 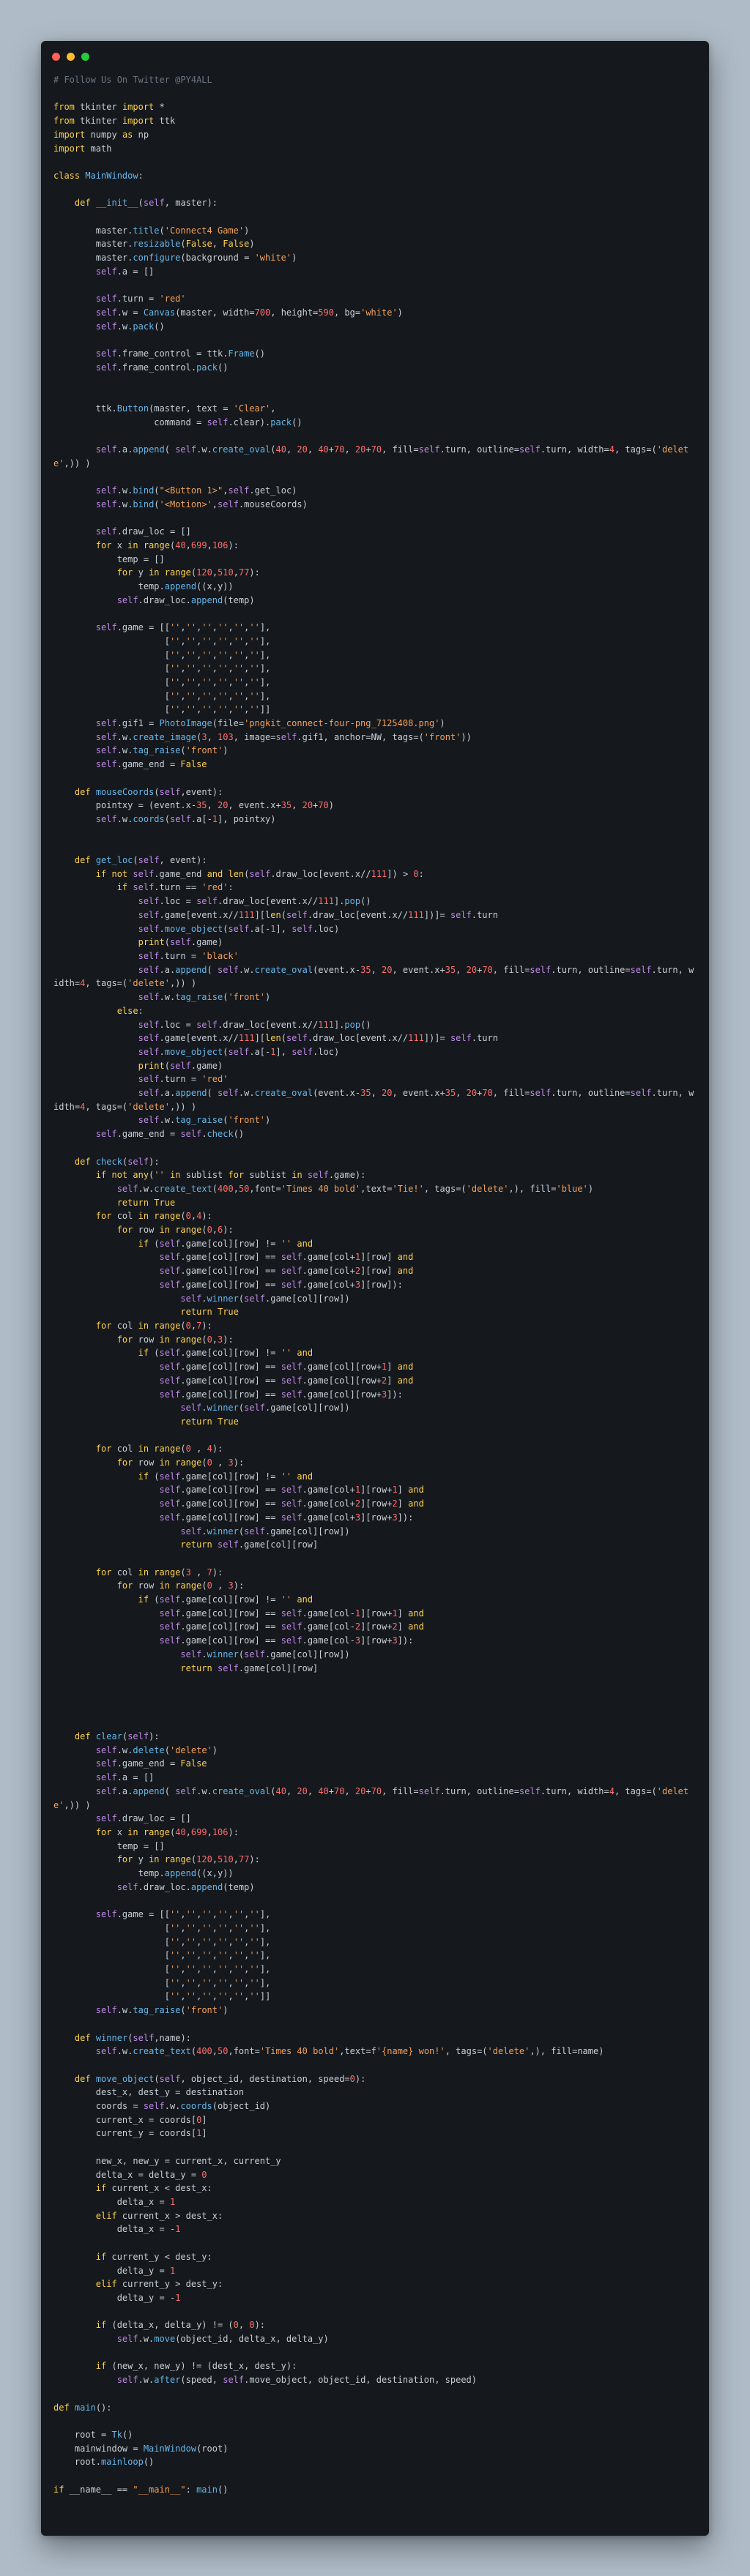 What do you see at coordinates (117, 2297) in the screenshot?
I see `code-line: delta_y = -1` at bounding box center [117, 2297].